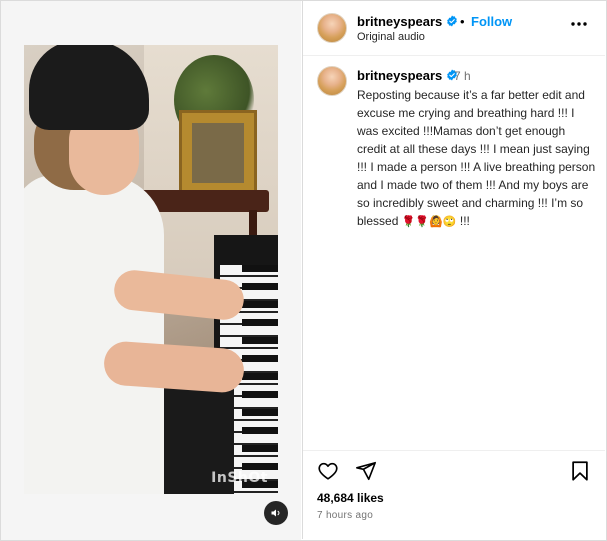 The image size is (607, 541). What do you see at coordinates (260, 379) in the screenshot?
I see `video-scene-piano-black-keys` at bounding box center [260, 379].